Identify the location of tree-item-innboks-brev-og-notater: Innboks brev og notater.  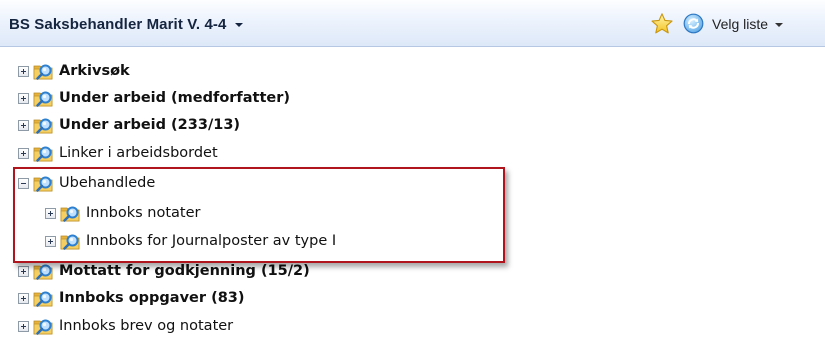
(125, 326).